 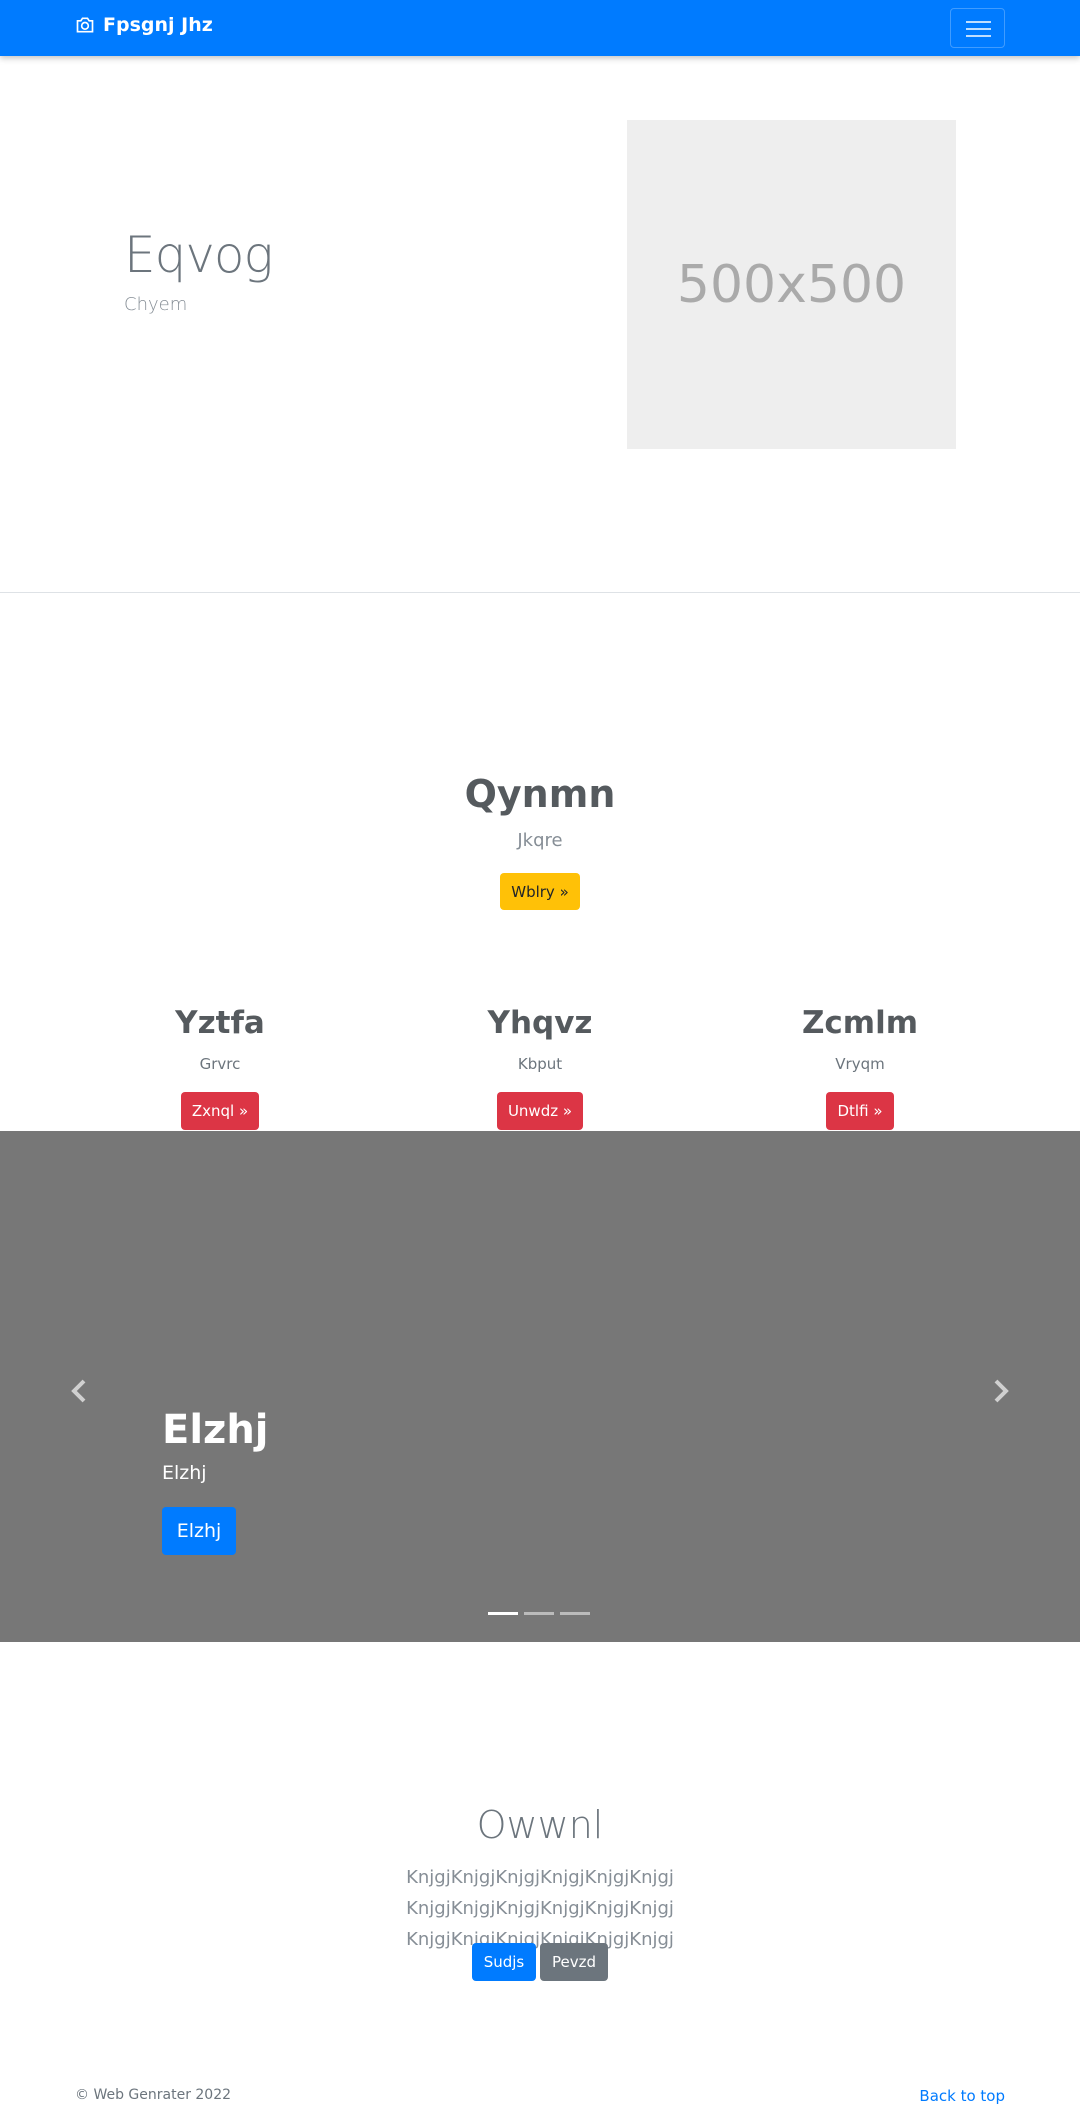 What do you see at coordinates (540, 1825) in the screenshot?
I see `bottom-title: Owwnl` at bounding box center [540, 1825].